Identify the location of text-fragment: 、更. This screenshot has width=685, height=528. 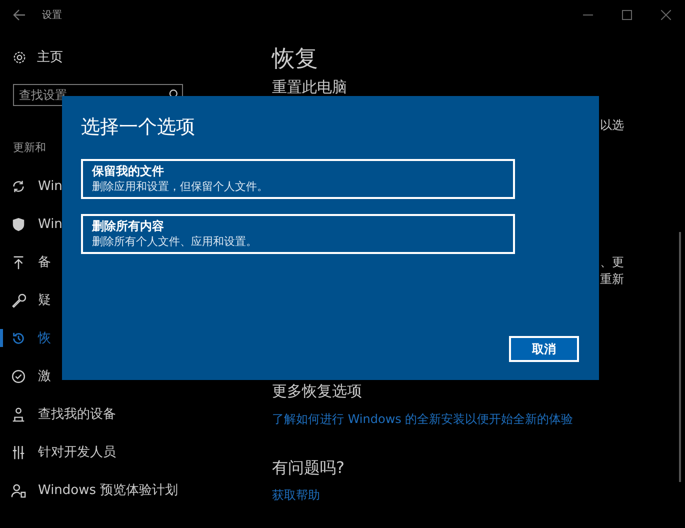
(612, 262).